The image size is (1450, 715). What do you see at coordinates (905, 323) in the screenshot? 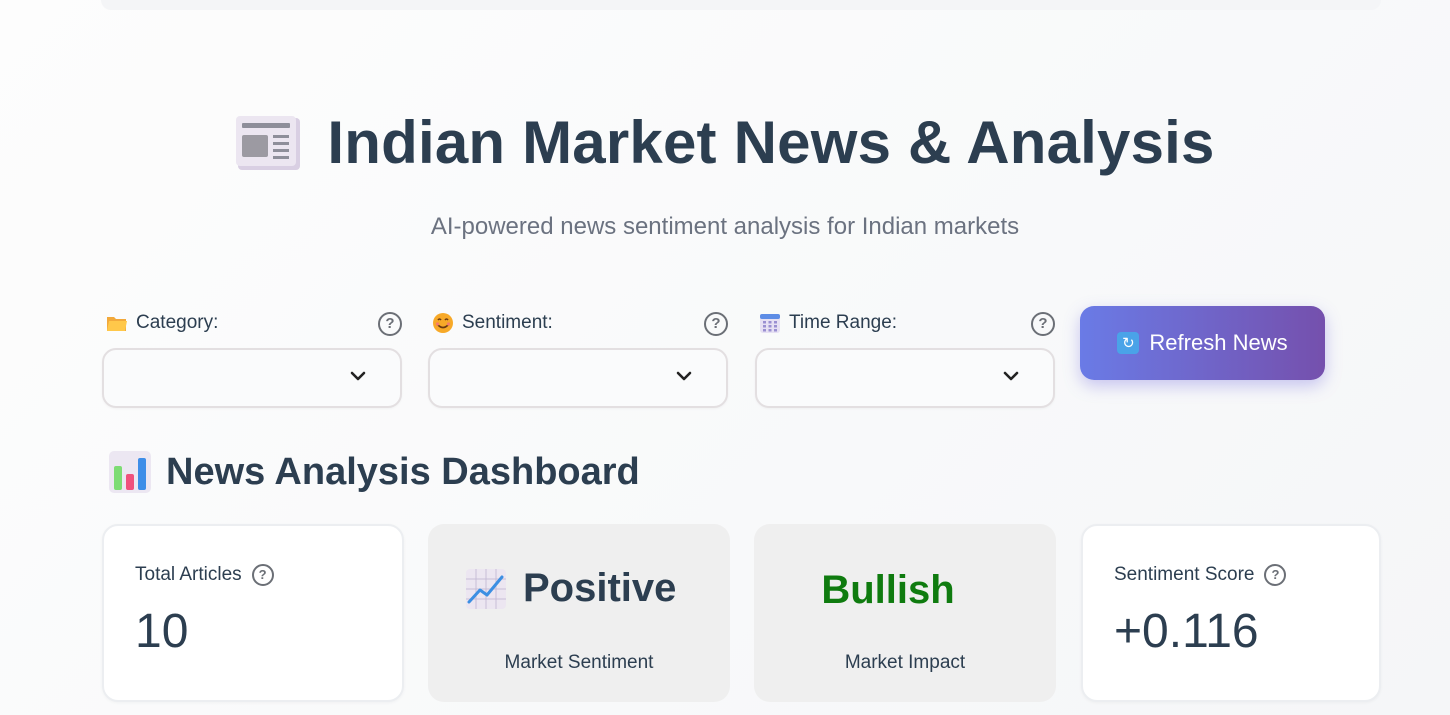
I see `time-range-label-row: Time Range: ?` at bounding box center [905, 323].